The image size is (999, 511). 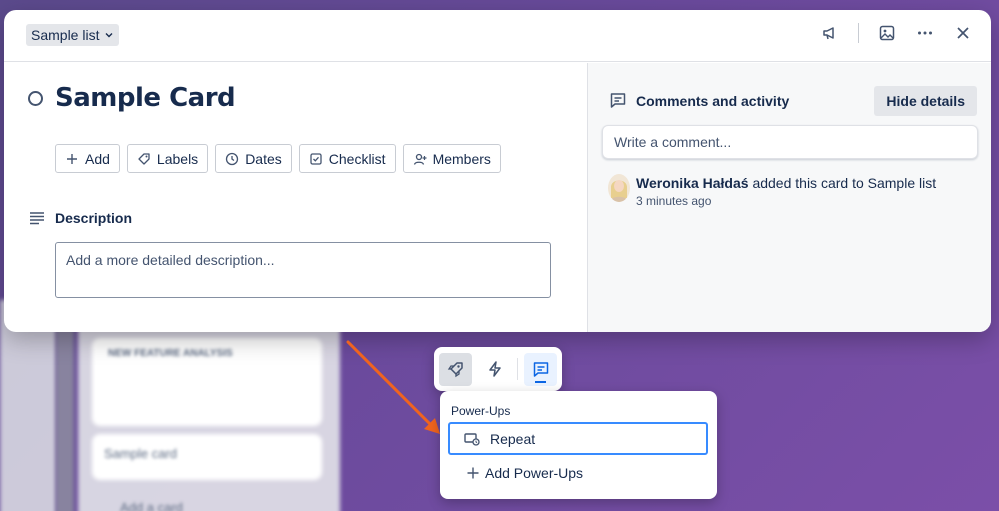 What do you see at coordinates (887, 33) in the screenshot?
I see `image-icon` at bounding box center [887, 33].